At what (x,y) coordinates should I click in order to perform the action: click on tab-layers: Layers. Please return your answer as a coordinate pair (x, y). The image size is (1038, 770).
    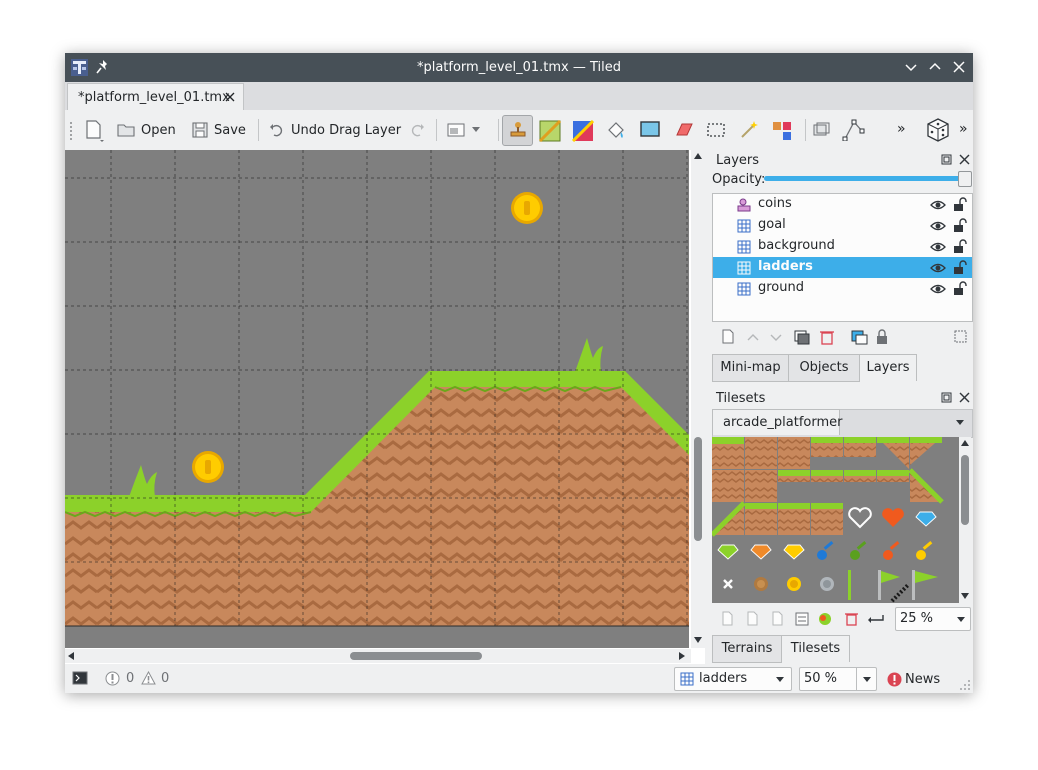
    Looking at the image, I should click on (888, 367).